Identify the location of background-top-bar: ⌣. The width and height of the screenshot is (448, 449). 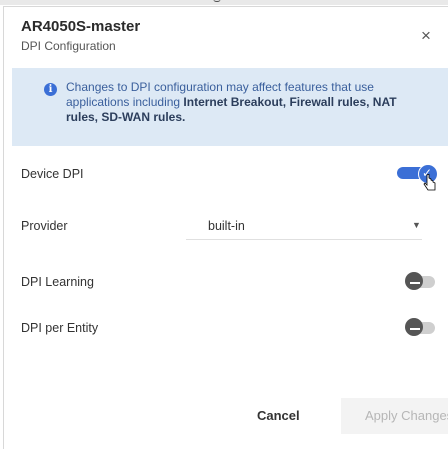
(224, 3).